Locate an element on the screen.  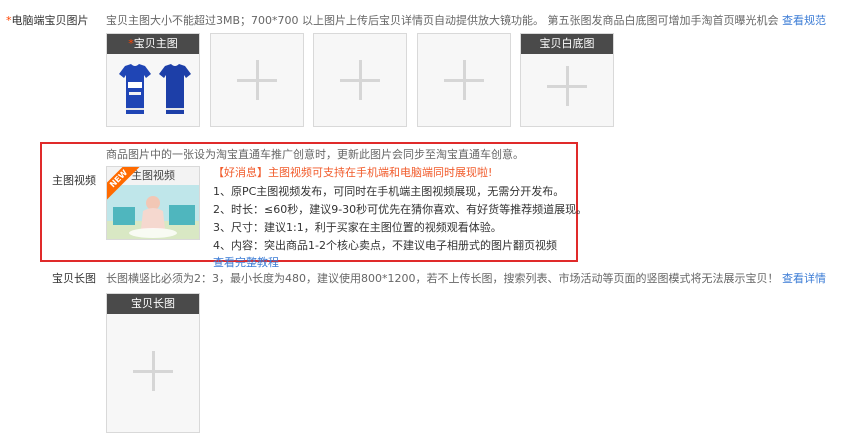
video-label: 主图视频 is located at coordinates (74, 180).